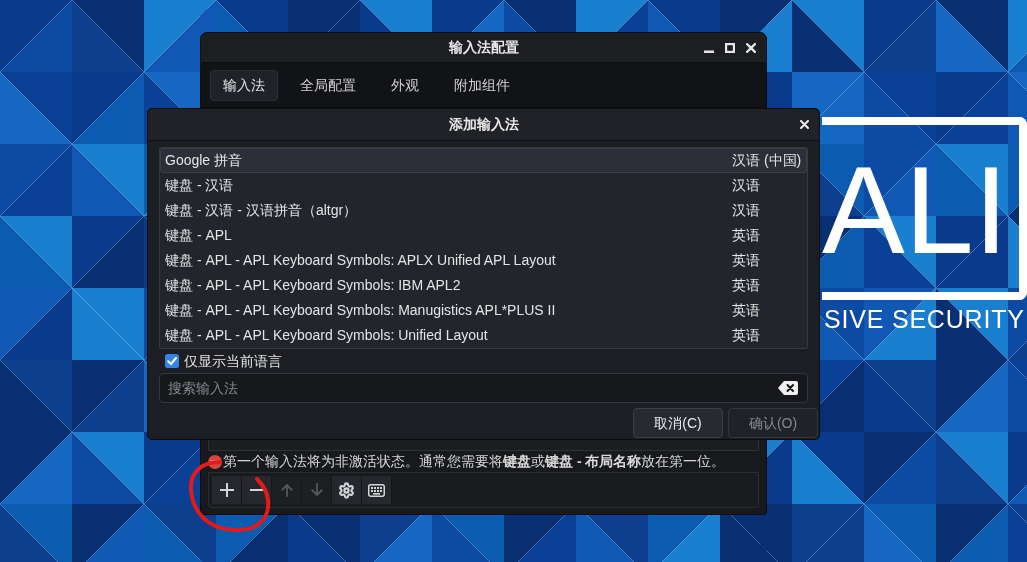  What do you see at coordinates (313, 285) in the screenshot?
I see `method-name: 键盘 - APL - APL Keyboard Symbols: IBM APL2` at bounding box center [313, 285].